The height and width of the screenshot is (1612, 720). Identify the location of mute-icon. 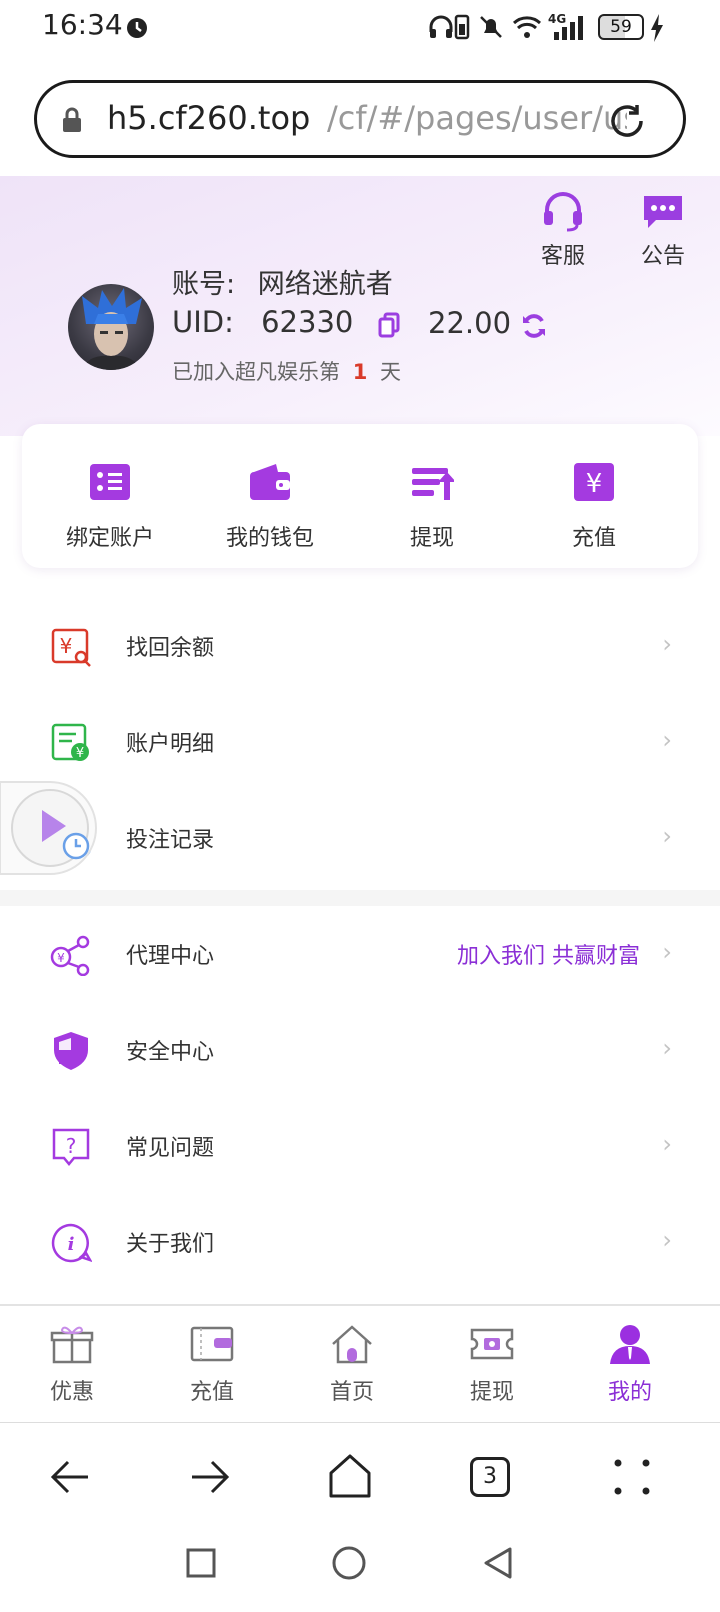
(491, 27).